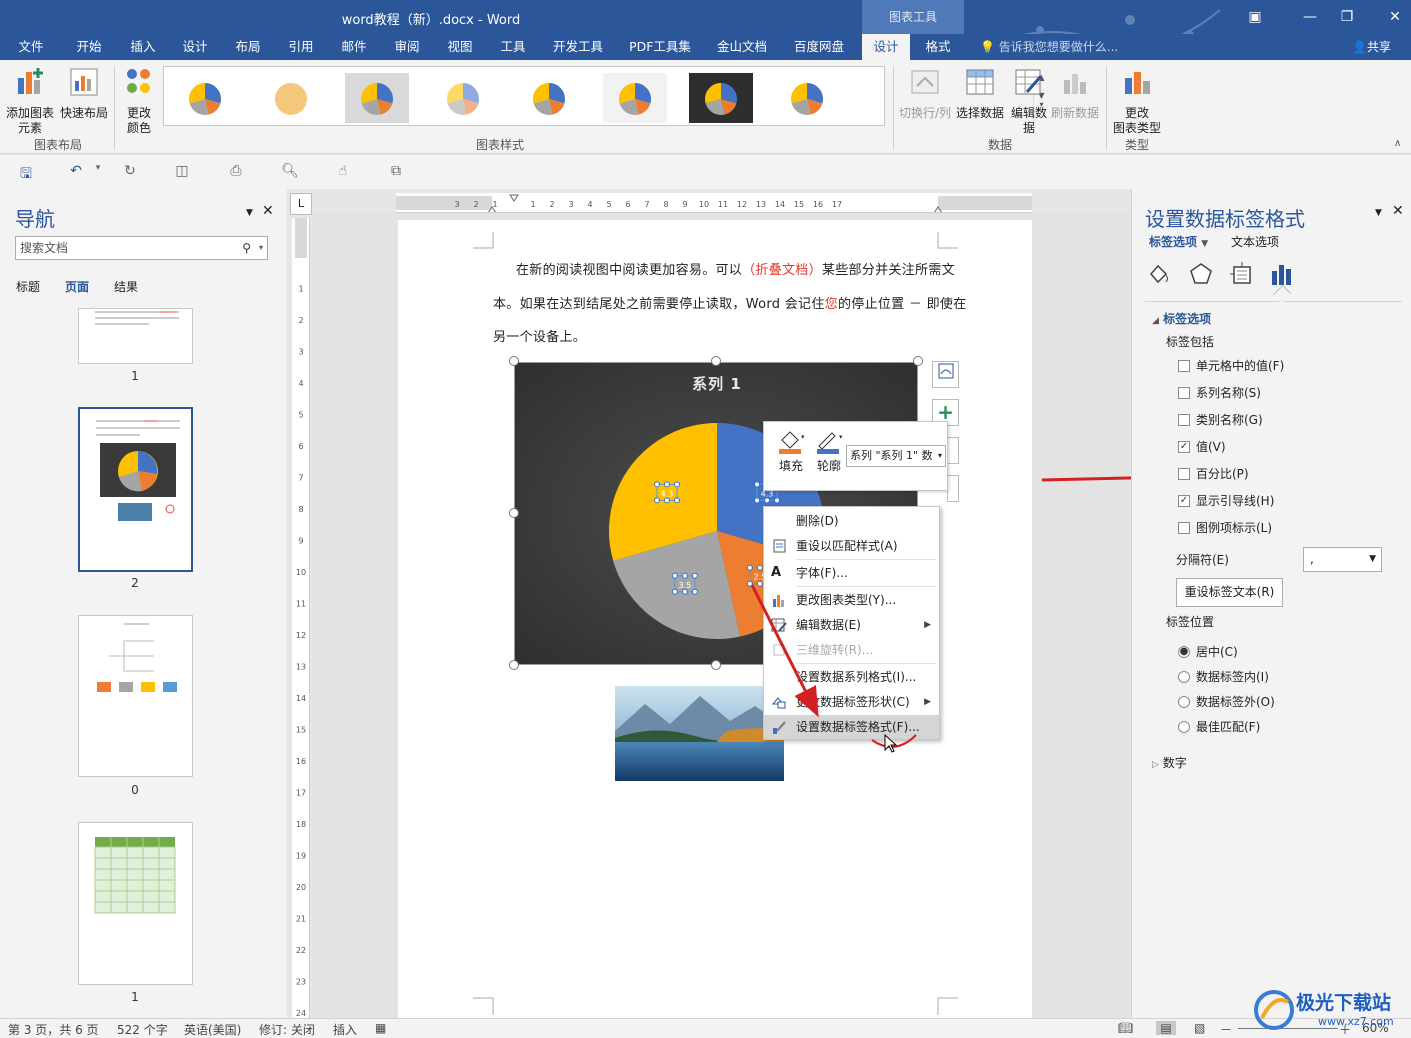 This screenshot has width=1411, height=1038. Describe the element at coordinates (1395, 17) in the screenshot. I see `close-button: ✕` at that location.